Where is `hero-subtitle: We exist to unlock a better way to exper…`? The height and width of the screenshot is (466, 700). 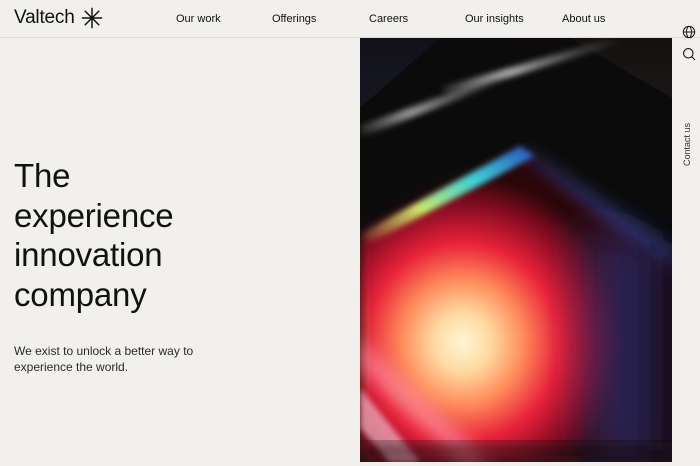 hero-subtitle: We exist to unlock a better way to exper… is located at coordinates (124, 359).